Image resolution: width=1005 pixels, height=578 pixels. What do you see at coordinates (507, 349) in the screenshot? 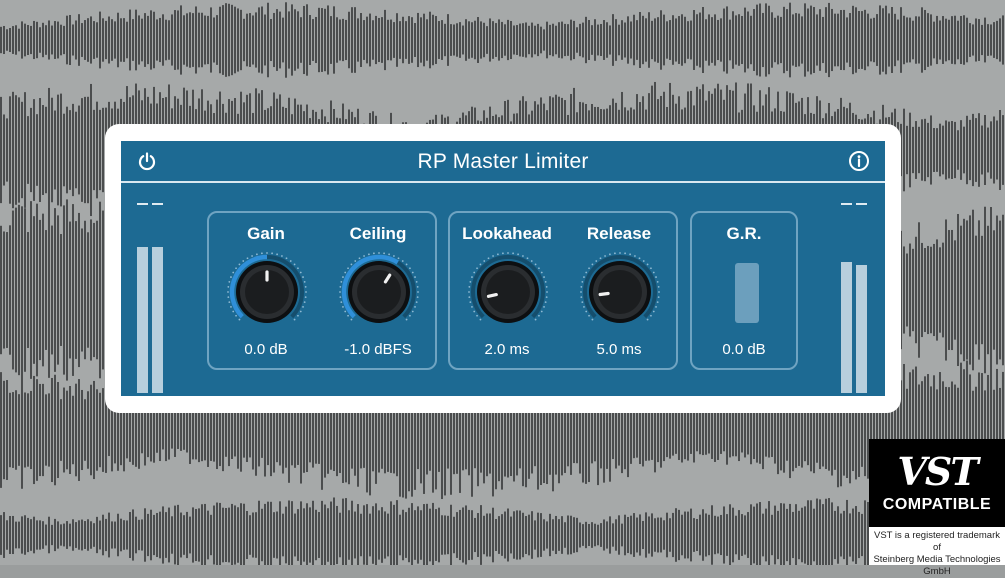
I see `lookahead-value: 2.0 ms` at bounding box center [507, 349].